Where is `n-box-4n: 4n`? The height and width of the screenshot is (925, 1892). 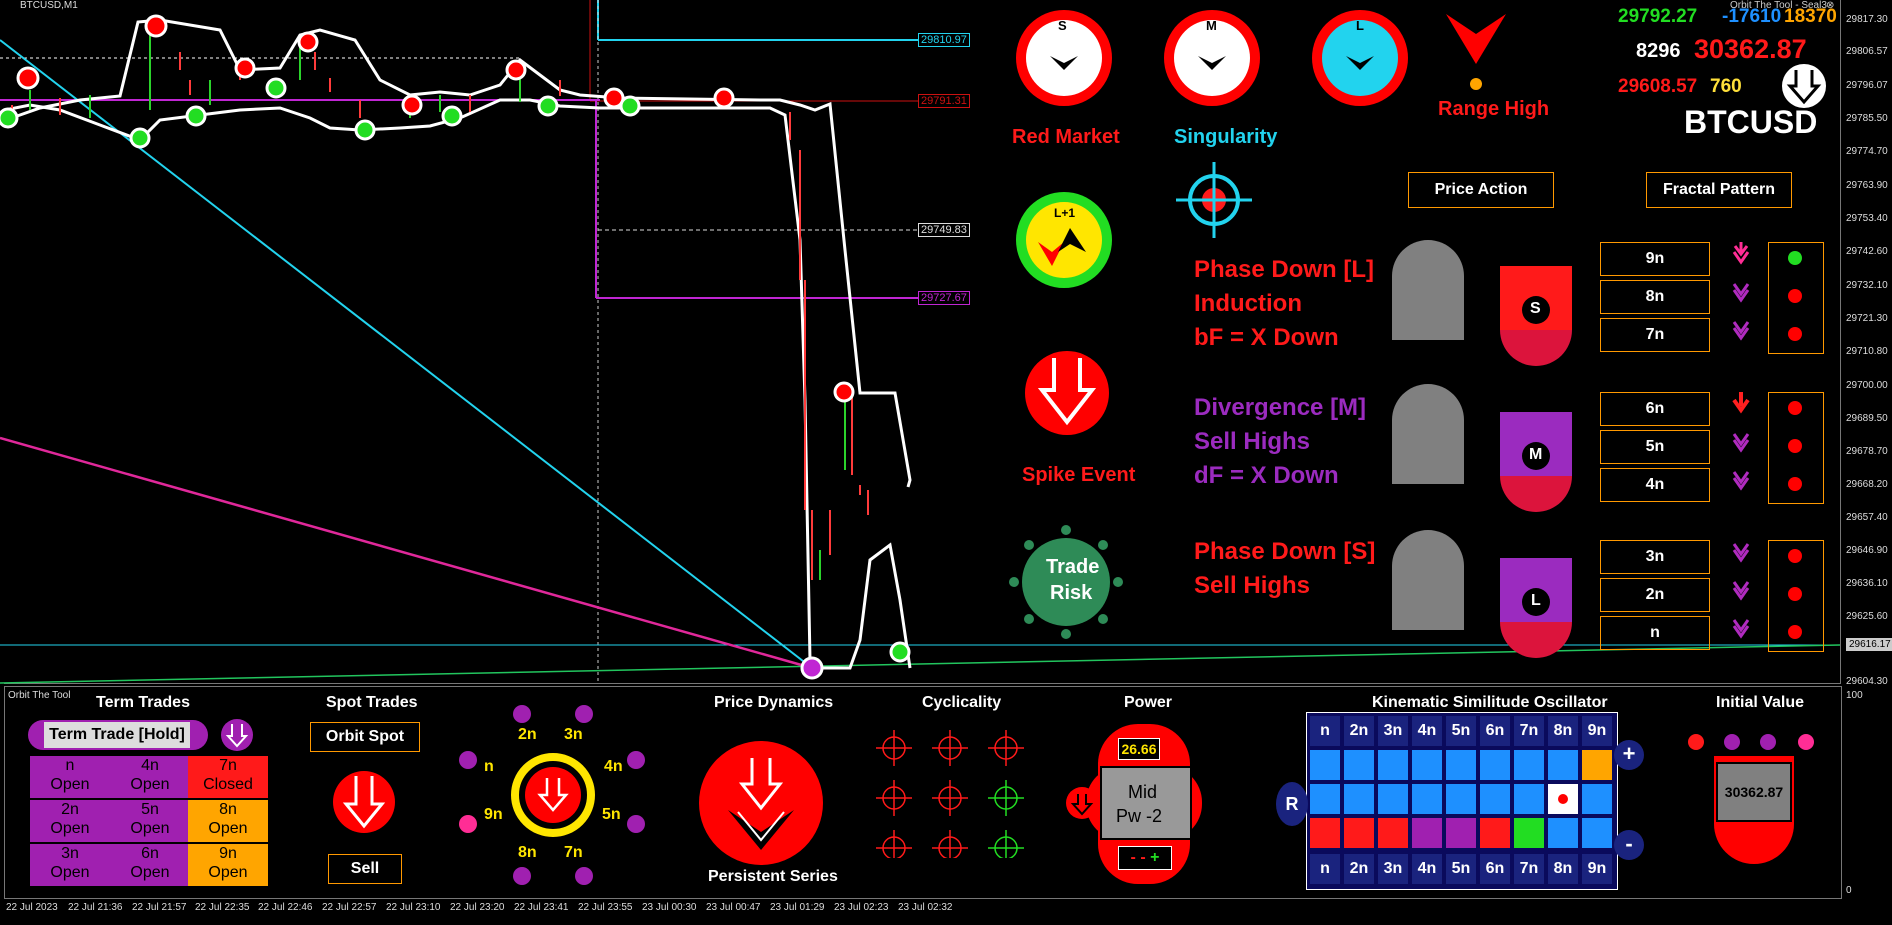
n-box-4n: 4n is located at coordinates (1655, 485).